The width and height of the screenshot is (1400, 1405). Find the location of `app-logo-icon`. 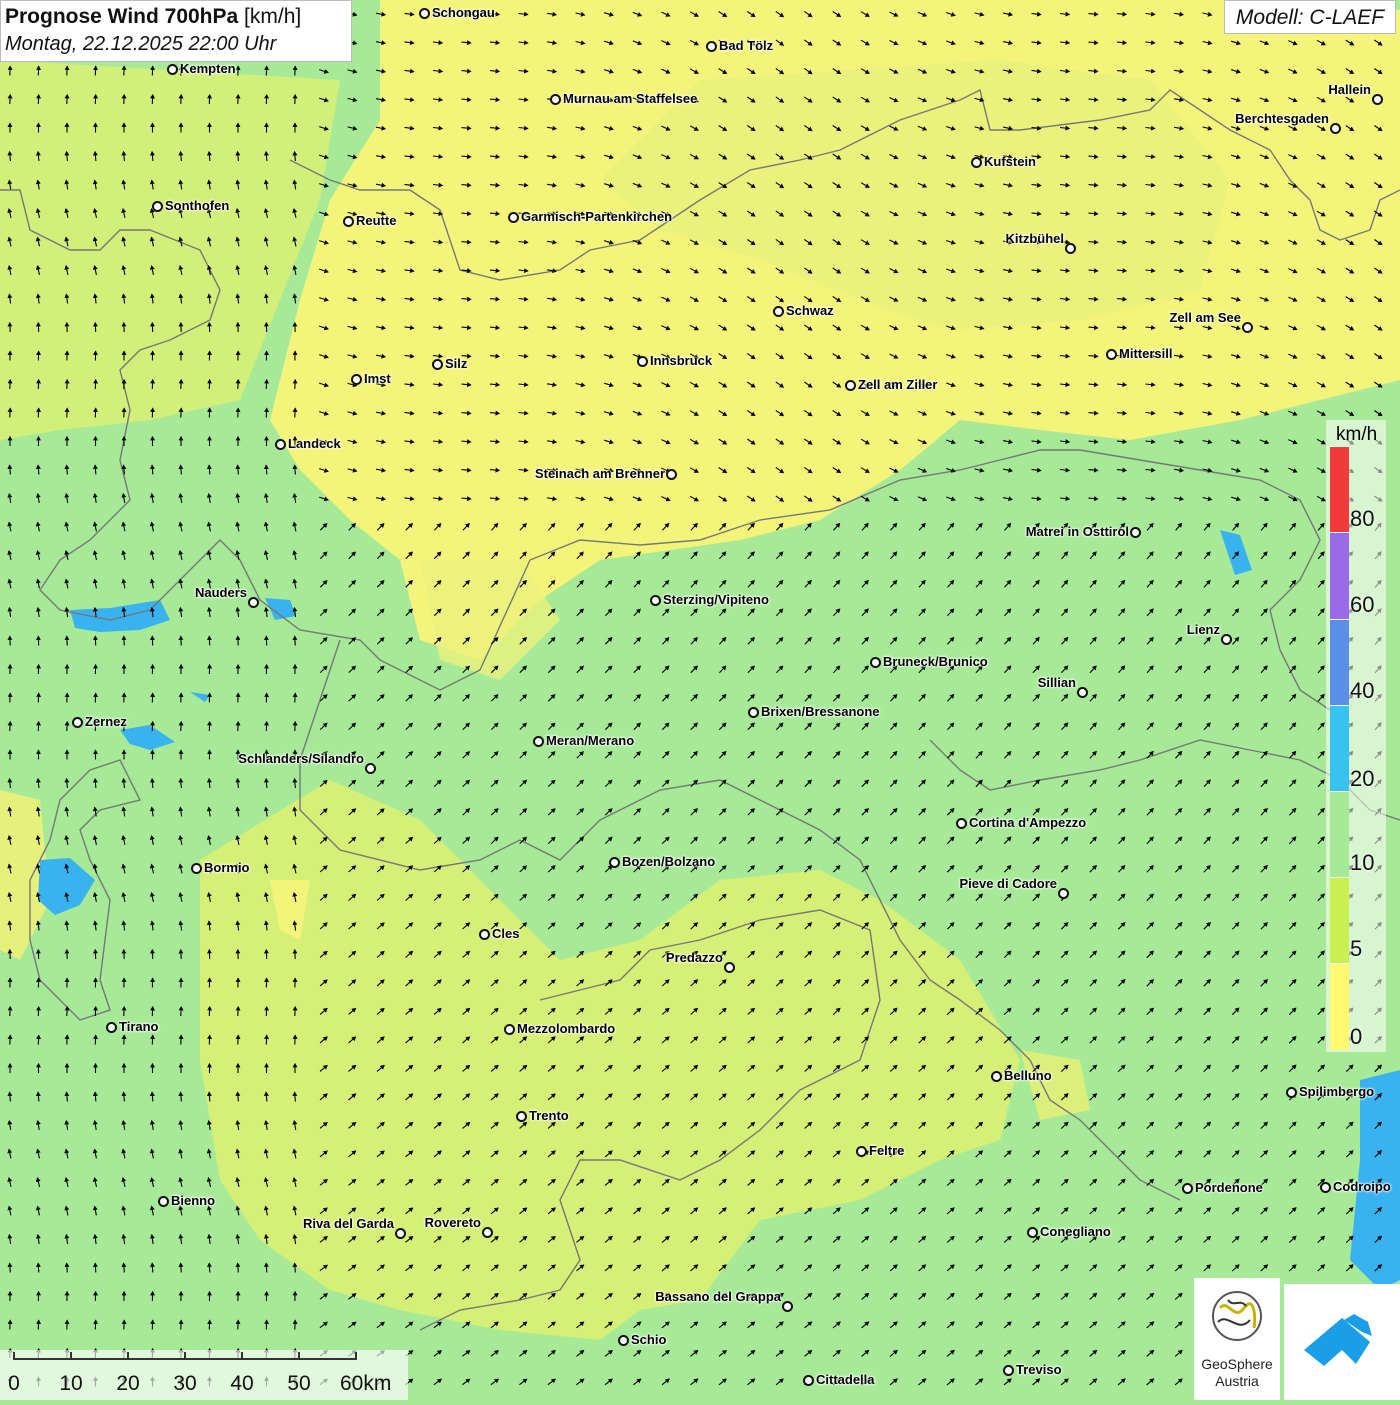

app-logo-icon is located at coordinates (1342, 1342).